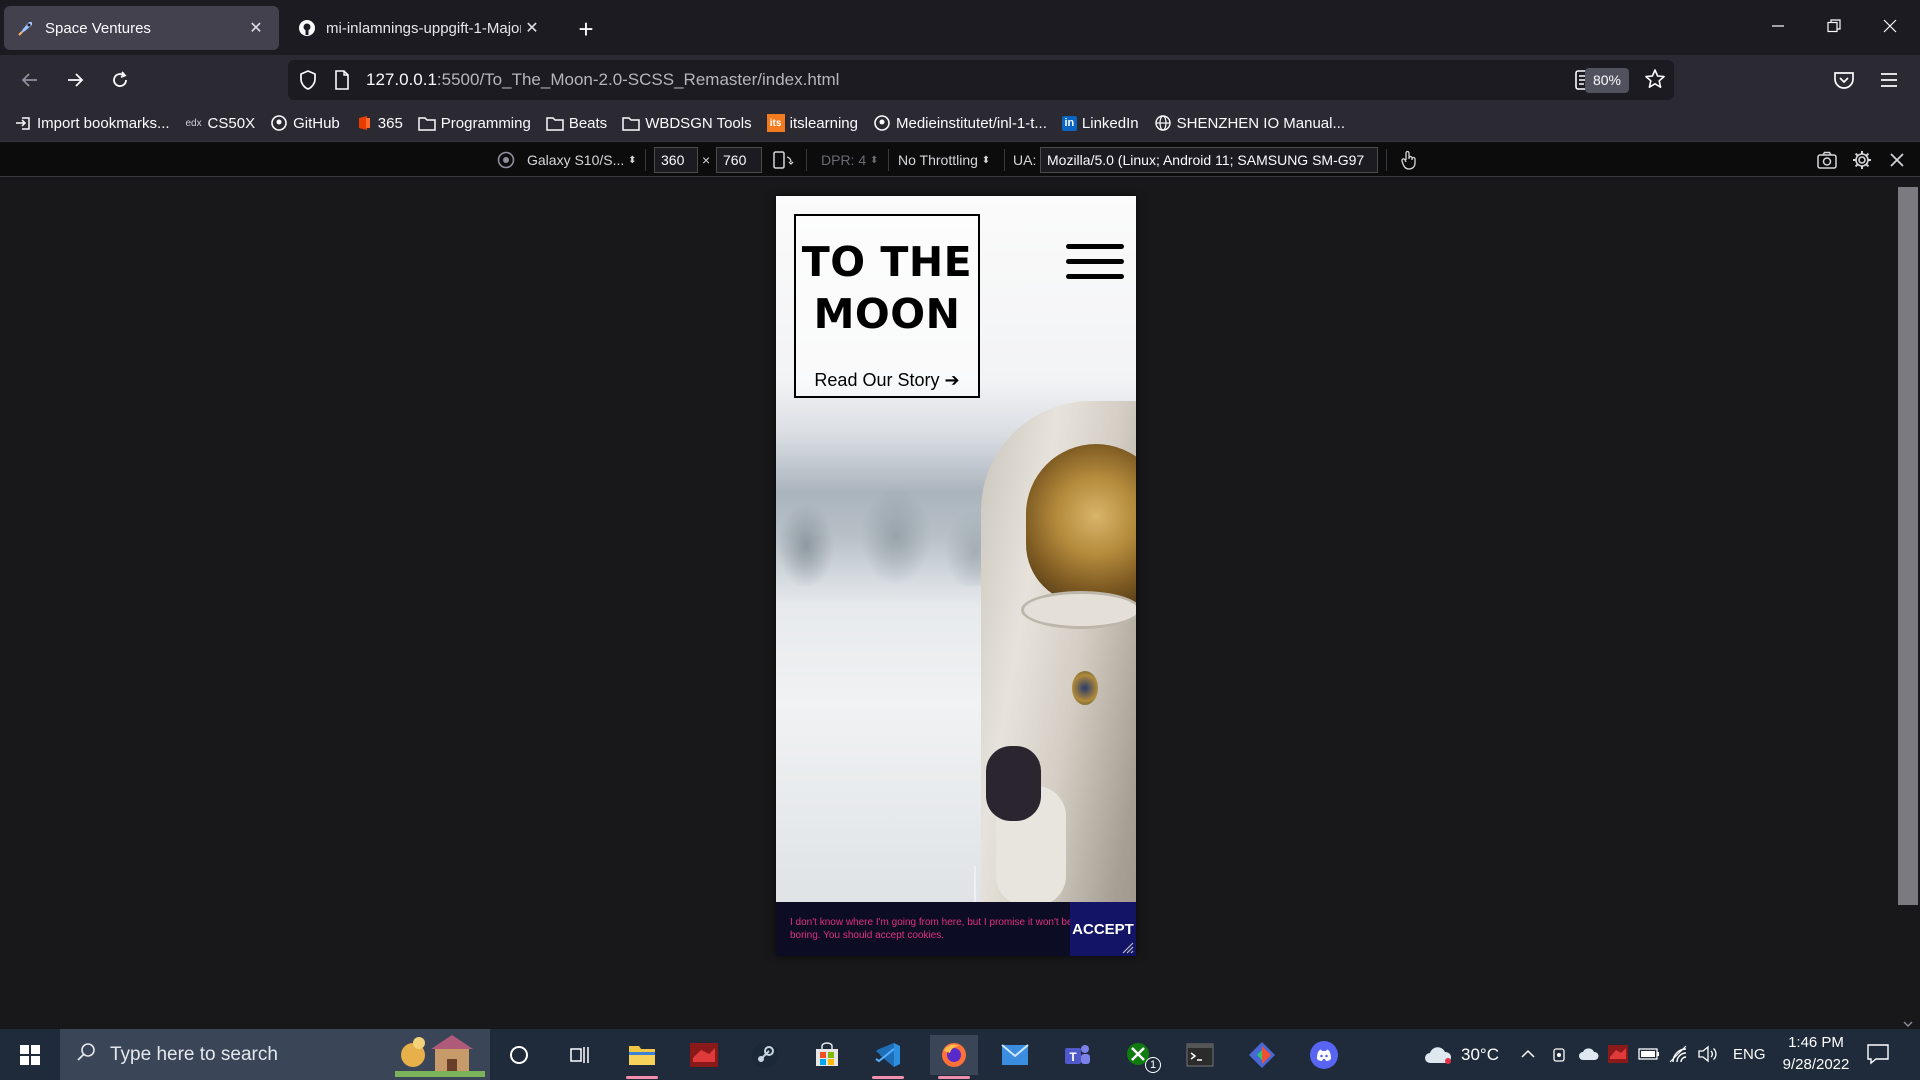  Describe the element at coordinates (1589, 1056) in the screenshot. I see `onedrive-icon` at that location.